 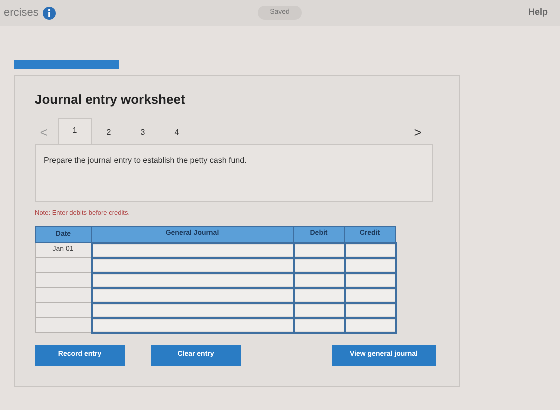 I want to click on info-icon, so click(x=49, y=13).